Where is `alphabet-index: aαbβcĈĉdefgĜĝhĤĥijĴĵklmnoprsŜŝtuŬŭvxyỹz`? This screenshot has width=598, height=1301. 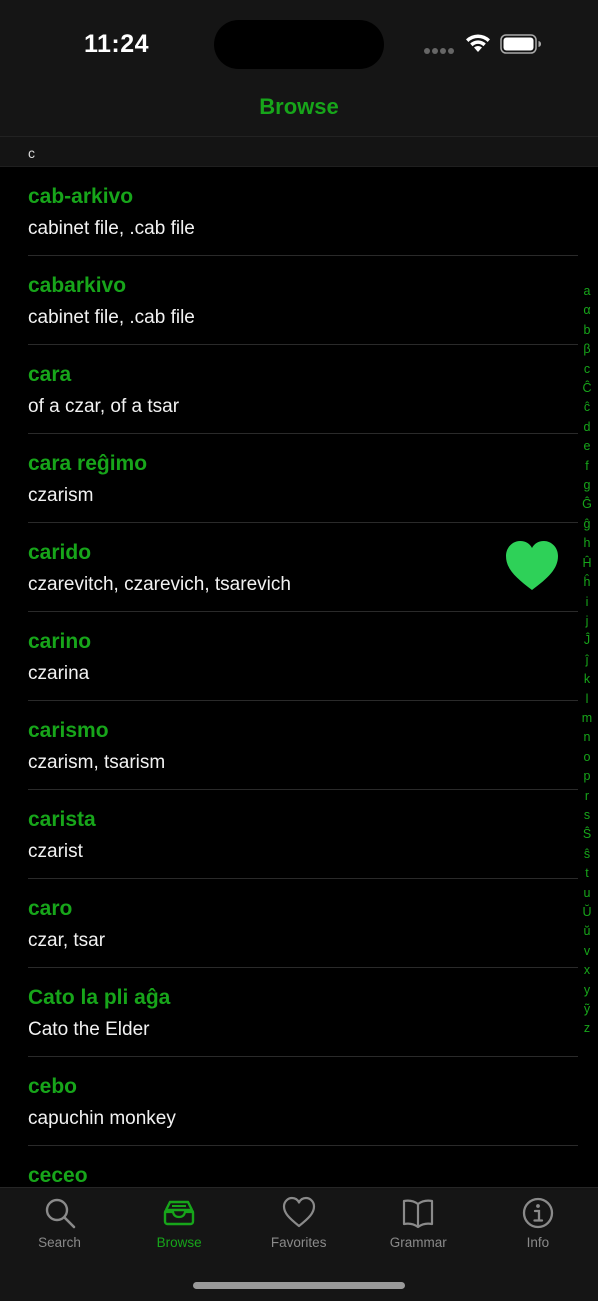
alphabet-index: aαbβcĈĉdefgĜĝhĤĥijĴĵklmnoprsŜŝtuŬŭvxyỹz is located at coordinates (587, 660).